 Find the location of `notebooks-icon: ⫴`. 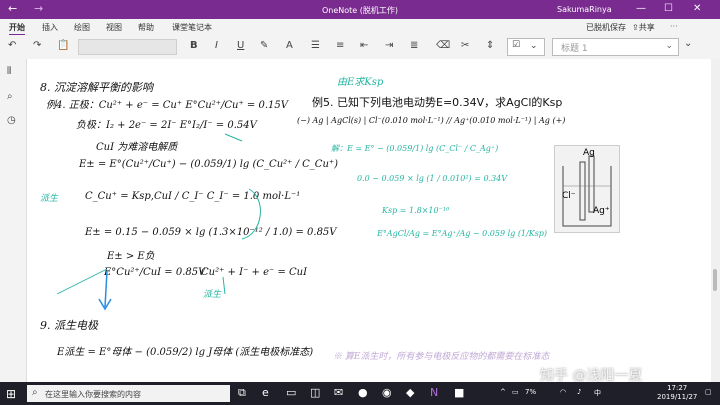

notebooks-icon: ⫴ is located at coordinates (9, 71).